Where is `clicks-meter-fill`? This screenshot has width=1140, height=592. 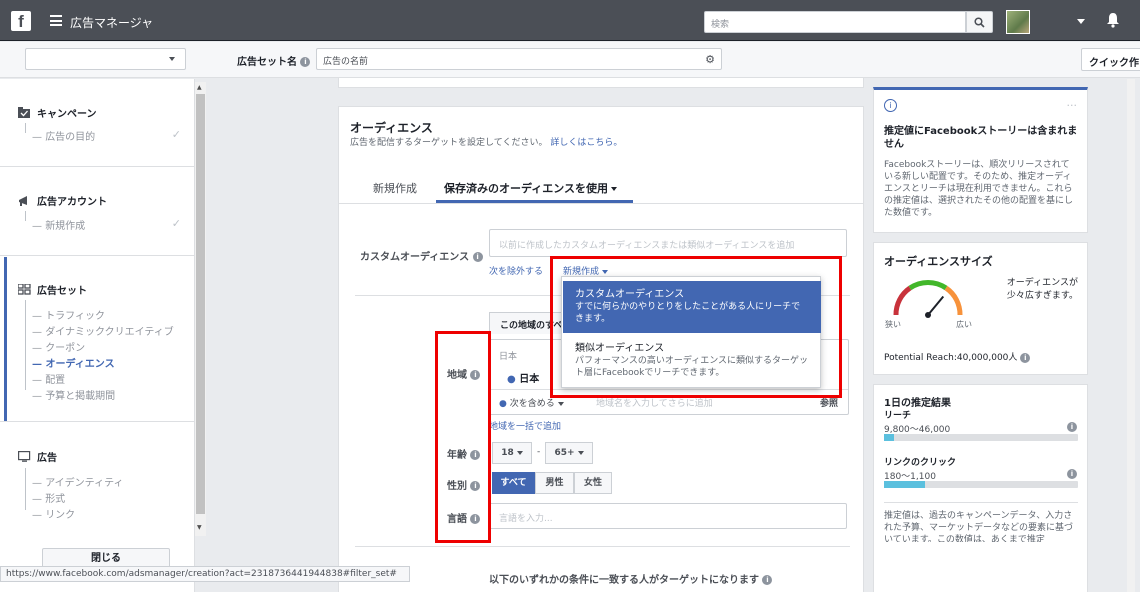 clicks-meter-fill is located at coordinates (904, 484).